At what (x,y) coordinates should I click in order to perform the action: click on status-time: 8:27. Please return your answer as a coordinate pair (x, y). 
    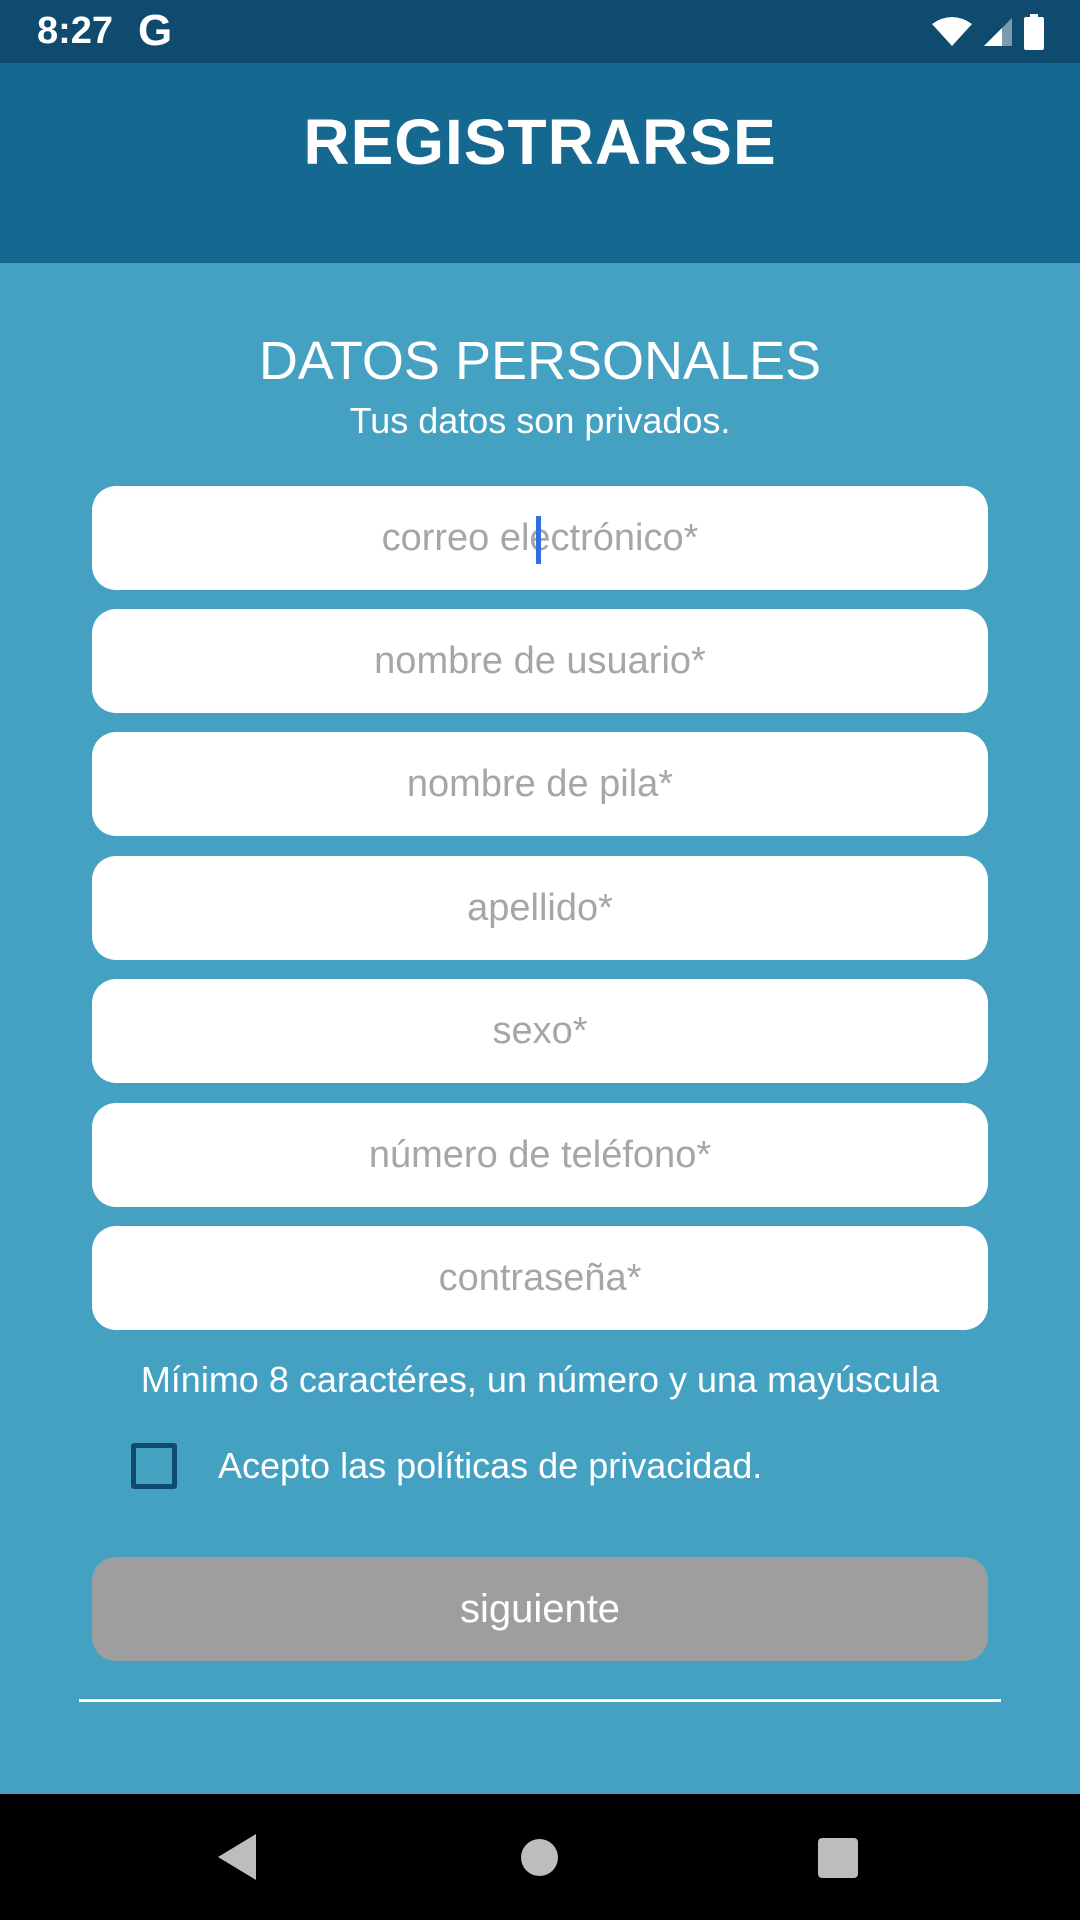
    Looking at the image, I should click on (75, 31).